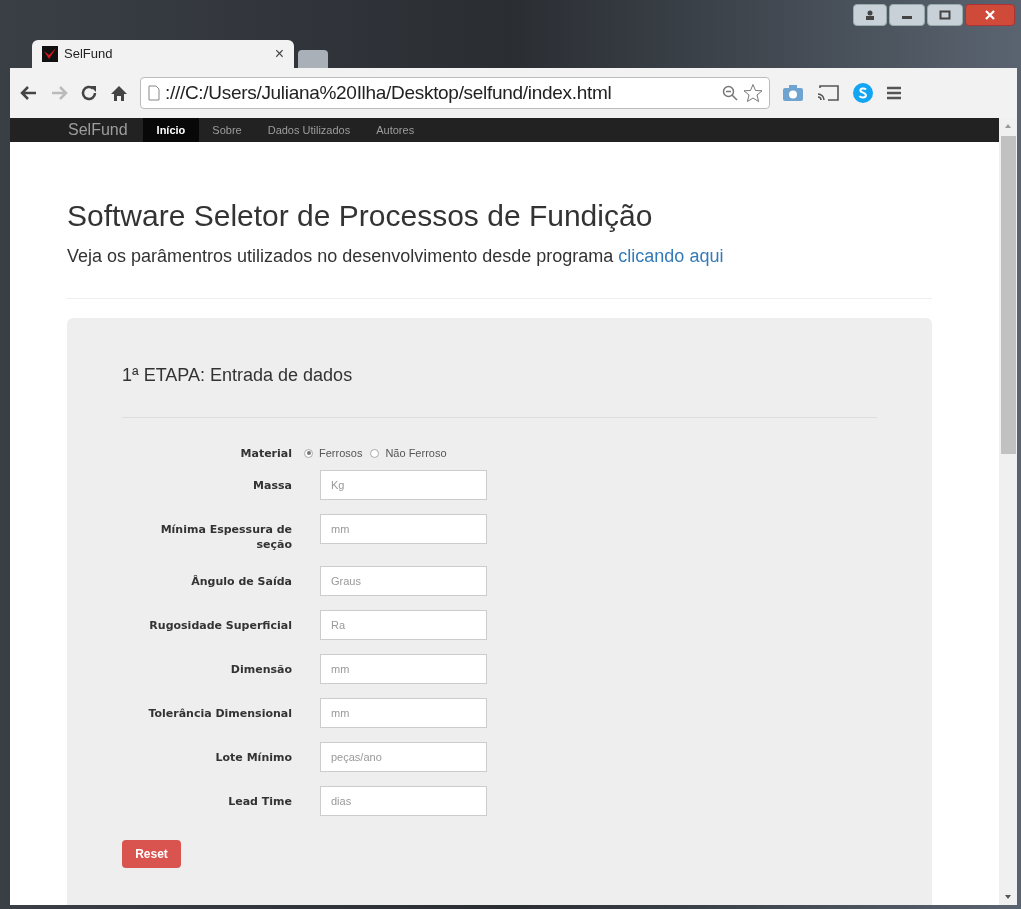 The width and height of the screenshot is (1021, 909). I want to click on camera-icon, so click(793, 93).